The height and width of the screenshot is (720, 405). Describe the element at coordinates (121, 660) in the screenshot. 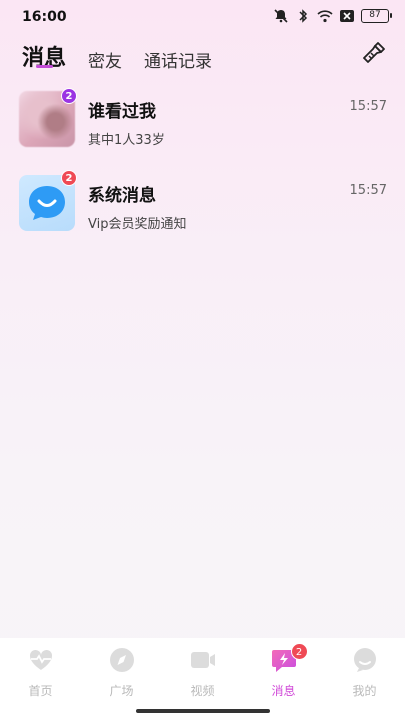

I see `compass-icon` at that location.